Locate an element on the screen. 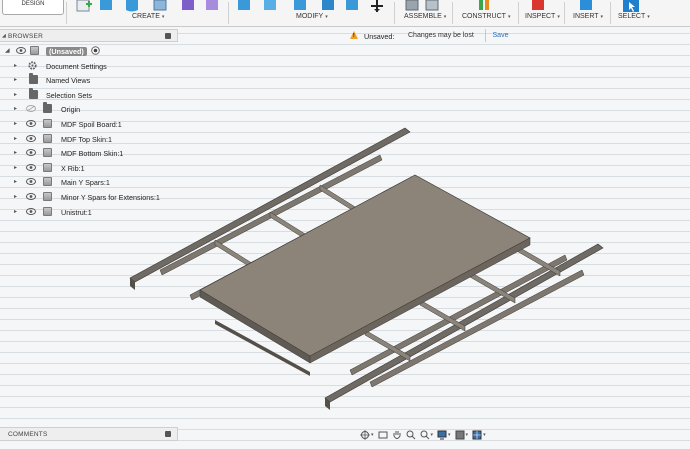 This screenshot has width=690, height=449. tree-item-named-views: ▸ Named Views is located at coordinates (89, 80).